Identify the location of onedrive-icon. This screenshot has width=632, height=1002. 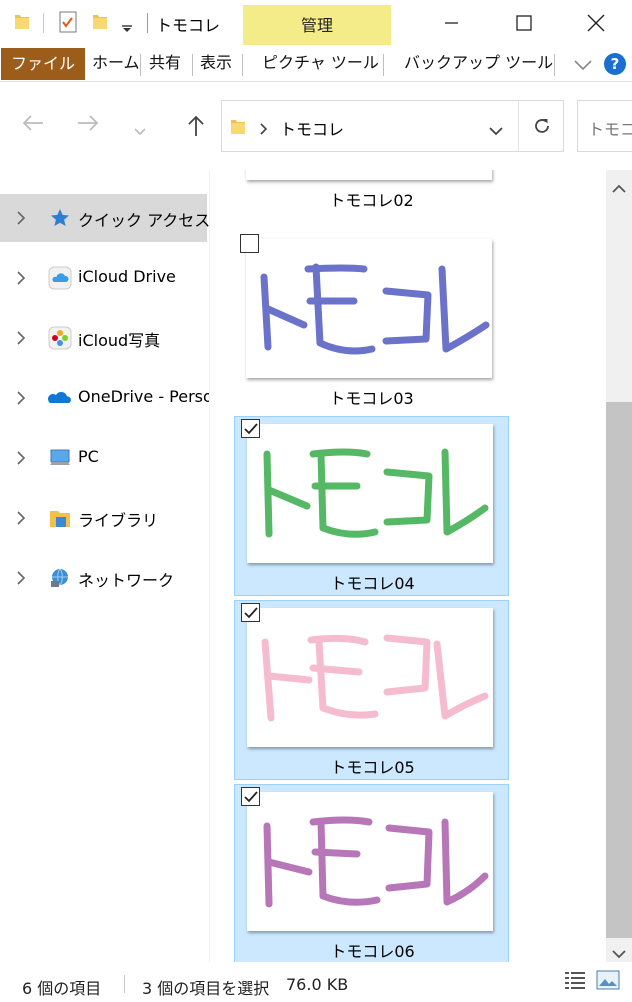
(60, 398).